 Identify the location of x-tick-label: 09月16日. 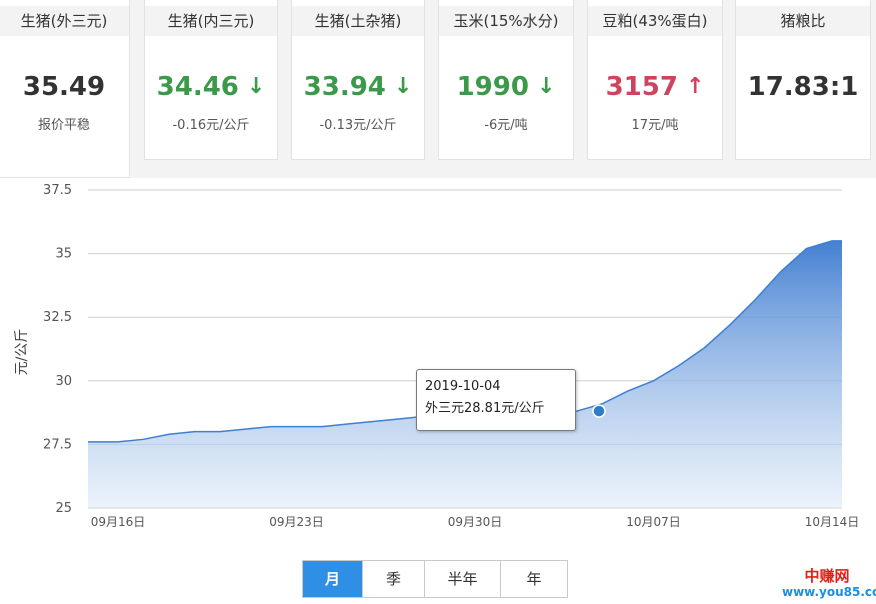
(118, 522).